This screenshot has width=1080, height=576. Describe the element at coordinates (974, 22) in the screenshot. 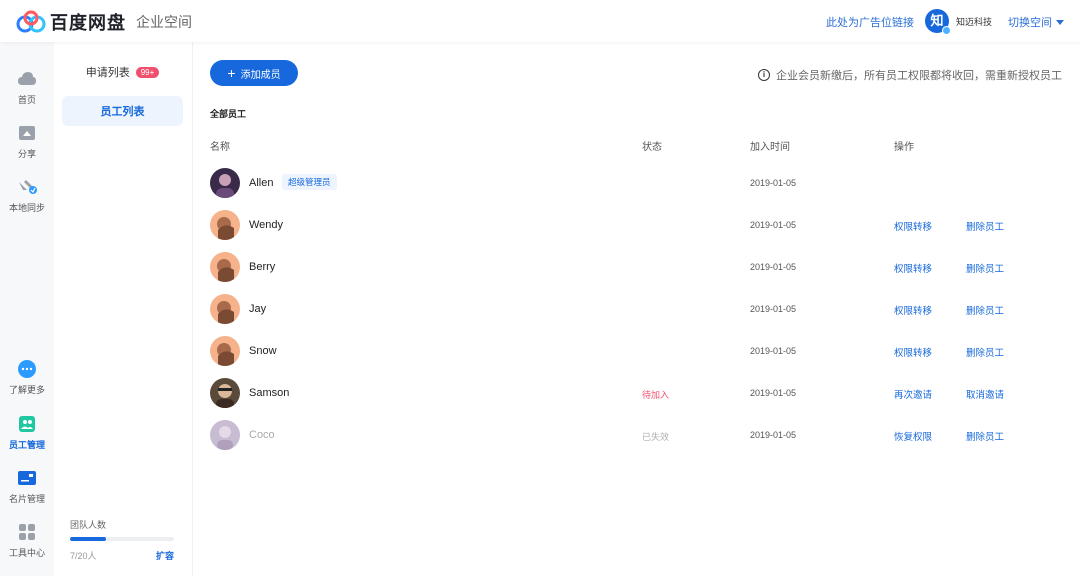

I see `org-name: 知迈科技` at that location.